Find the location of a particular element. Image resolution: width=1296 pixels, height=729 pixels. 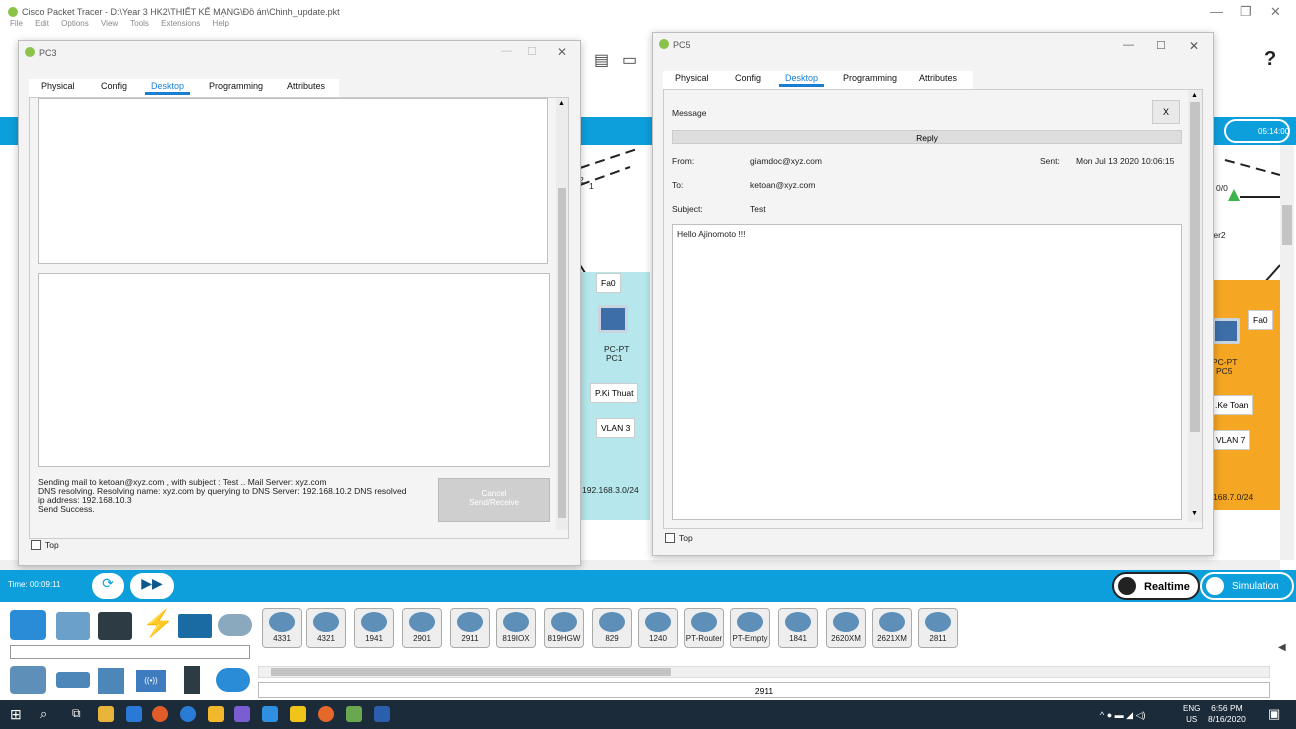

routers-icon is located at coordinates (28, 680).